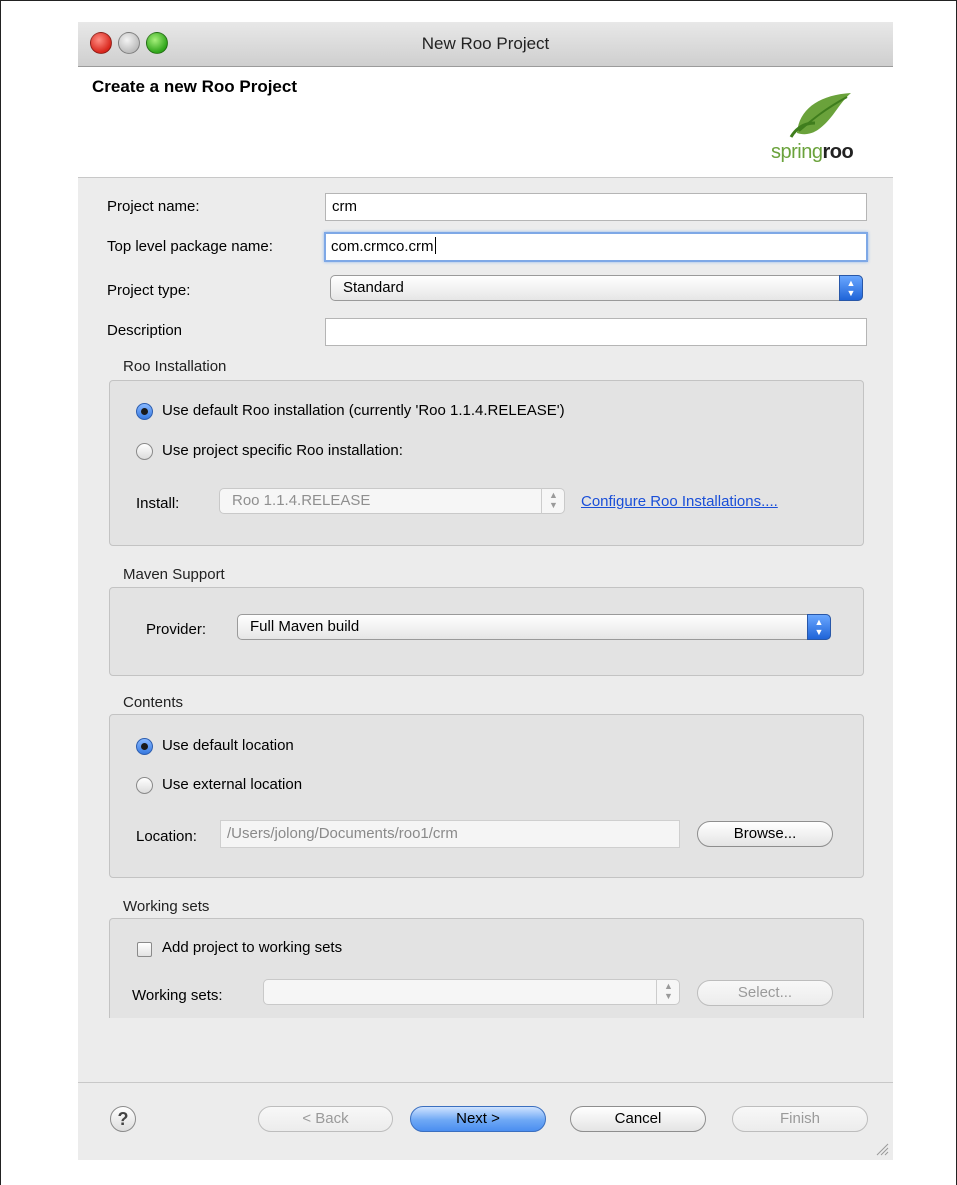  Describe the element at coordinates (485, 122) in the screenshot. I see `wizard-header: Create a new Roo Project springroo` at that location.